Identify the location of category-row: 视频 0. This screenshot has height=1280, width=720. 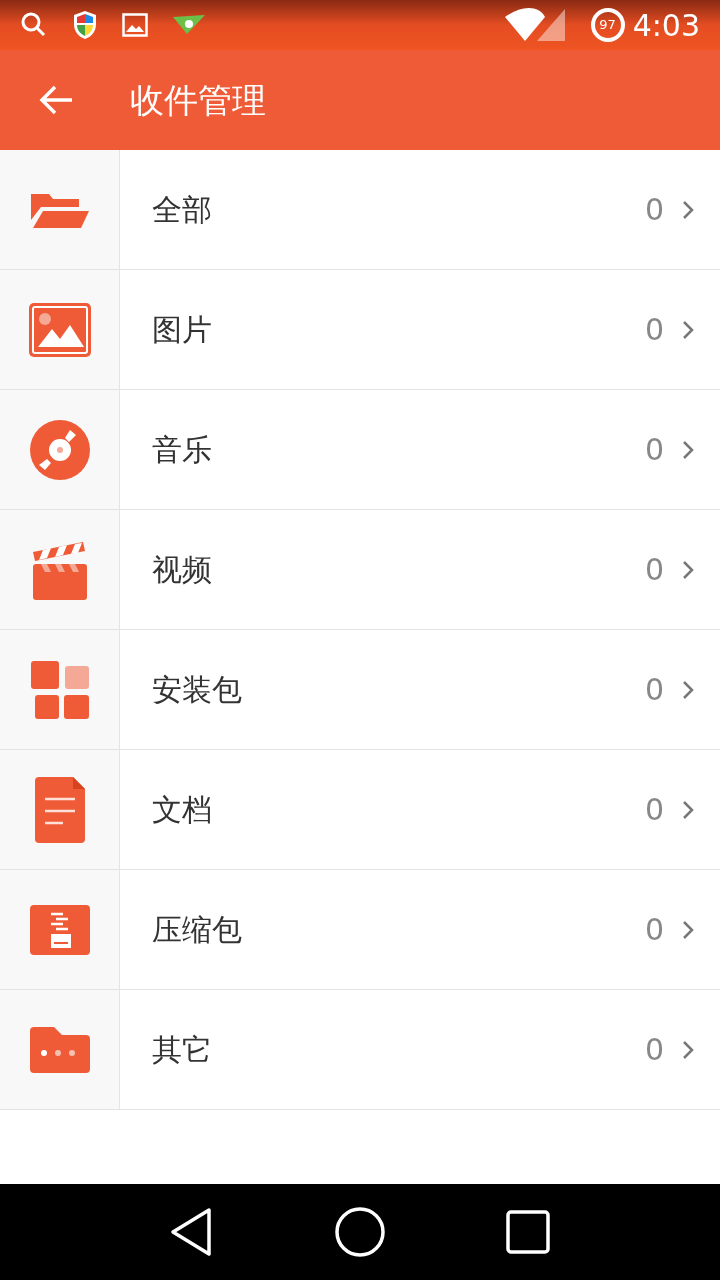
(360, 570).